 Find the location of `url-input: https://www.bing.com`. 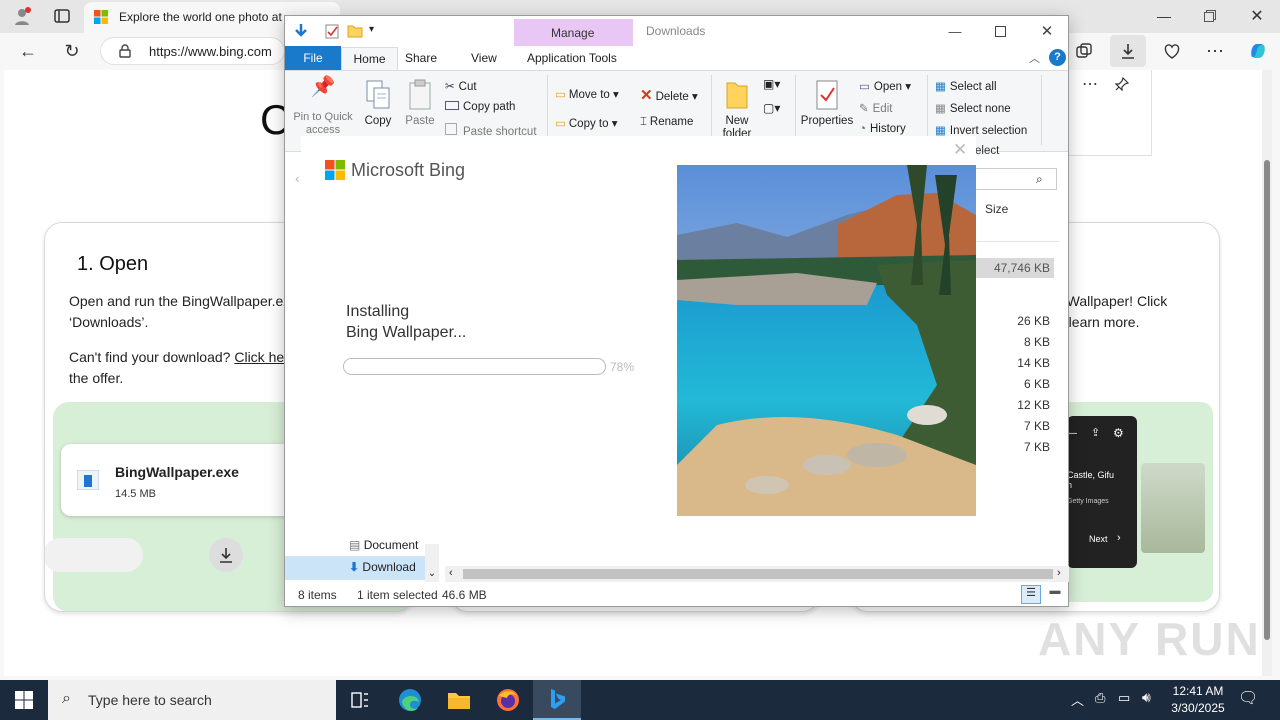

url-input: https://www.bing.com is located at coordinates (192, 51).